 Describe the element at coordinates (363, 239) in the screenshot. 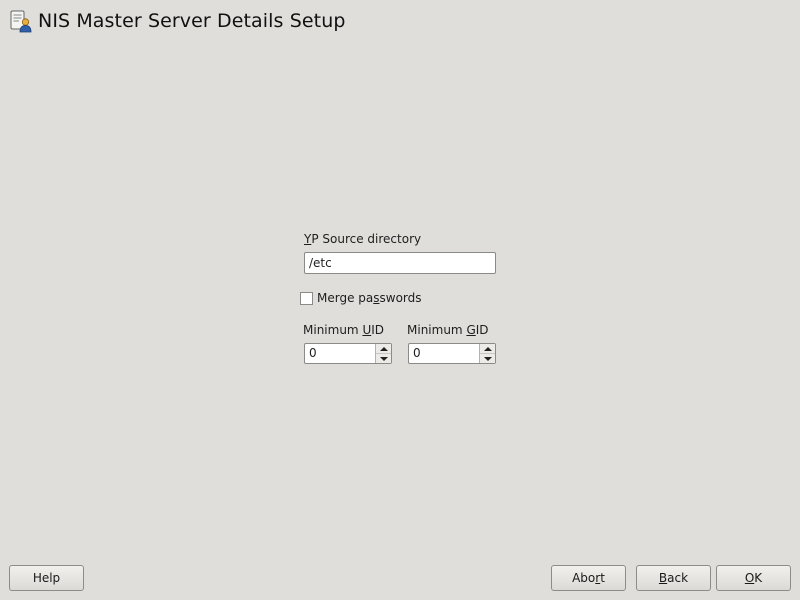

I see `yp-source-label: YP Source directory` at that location.